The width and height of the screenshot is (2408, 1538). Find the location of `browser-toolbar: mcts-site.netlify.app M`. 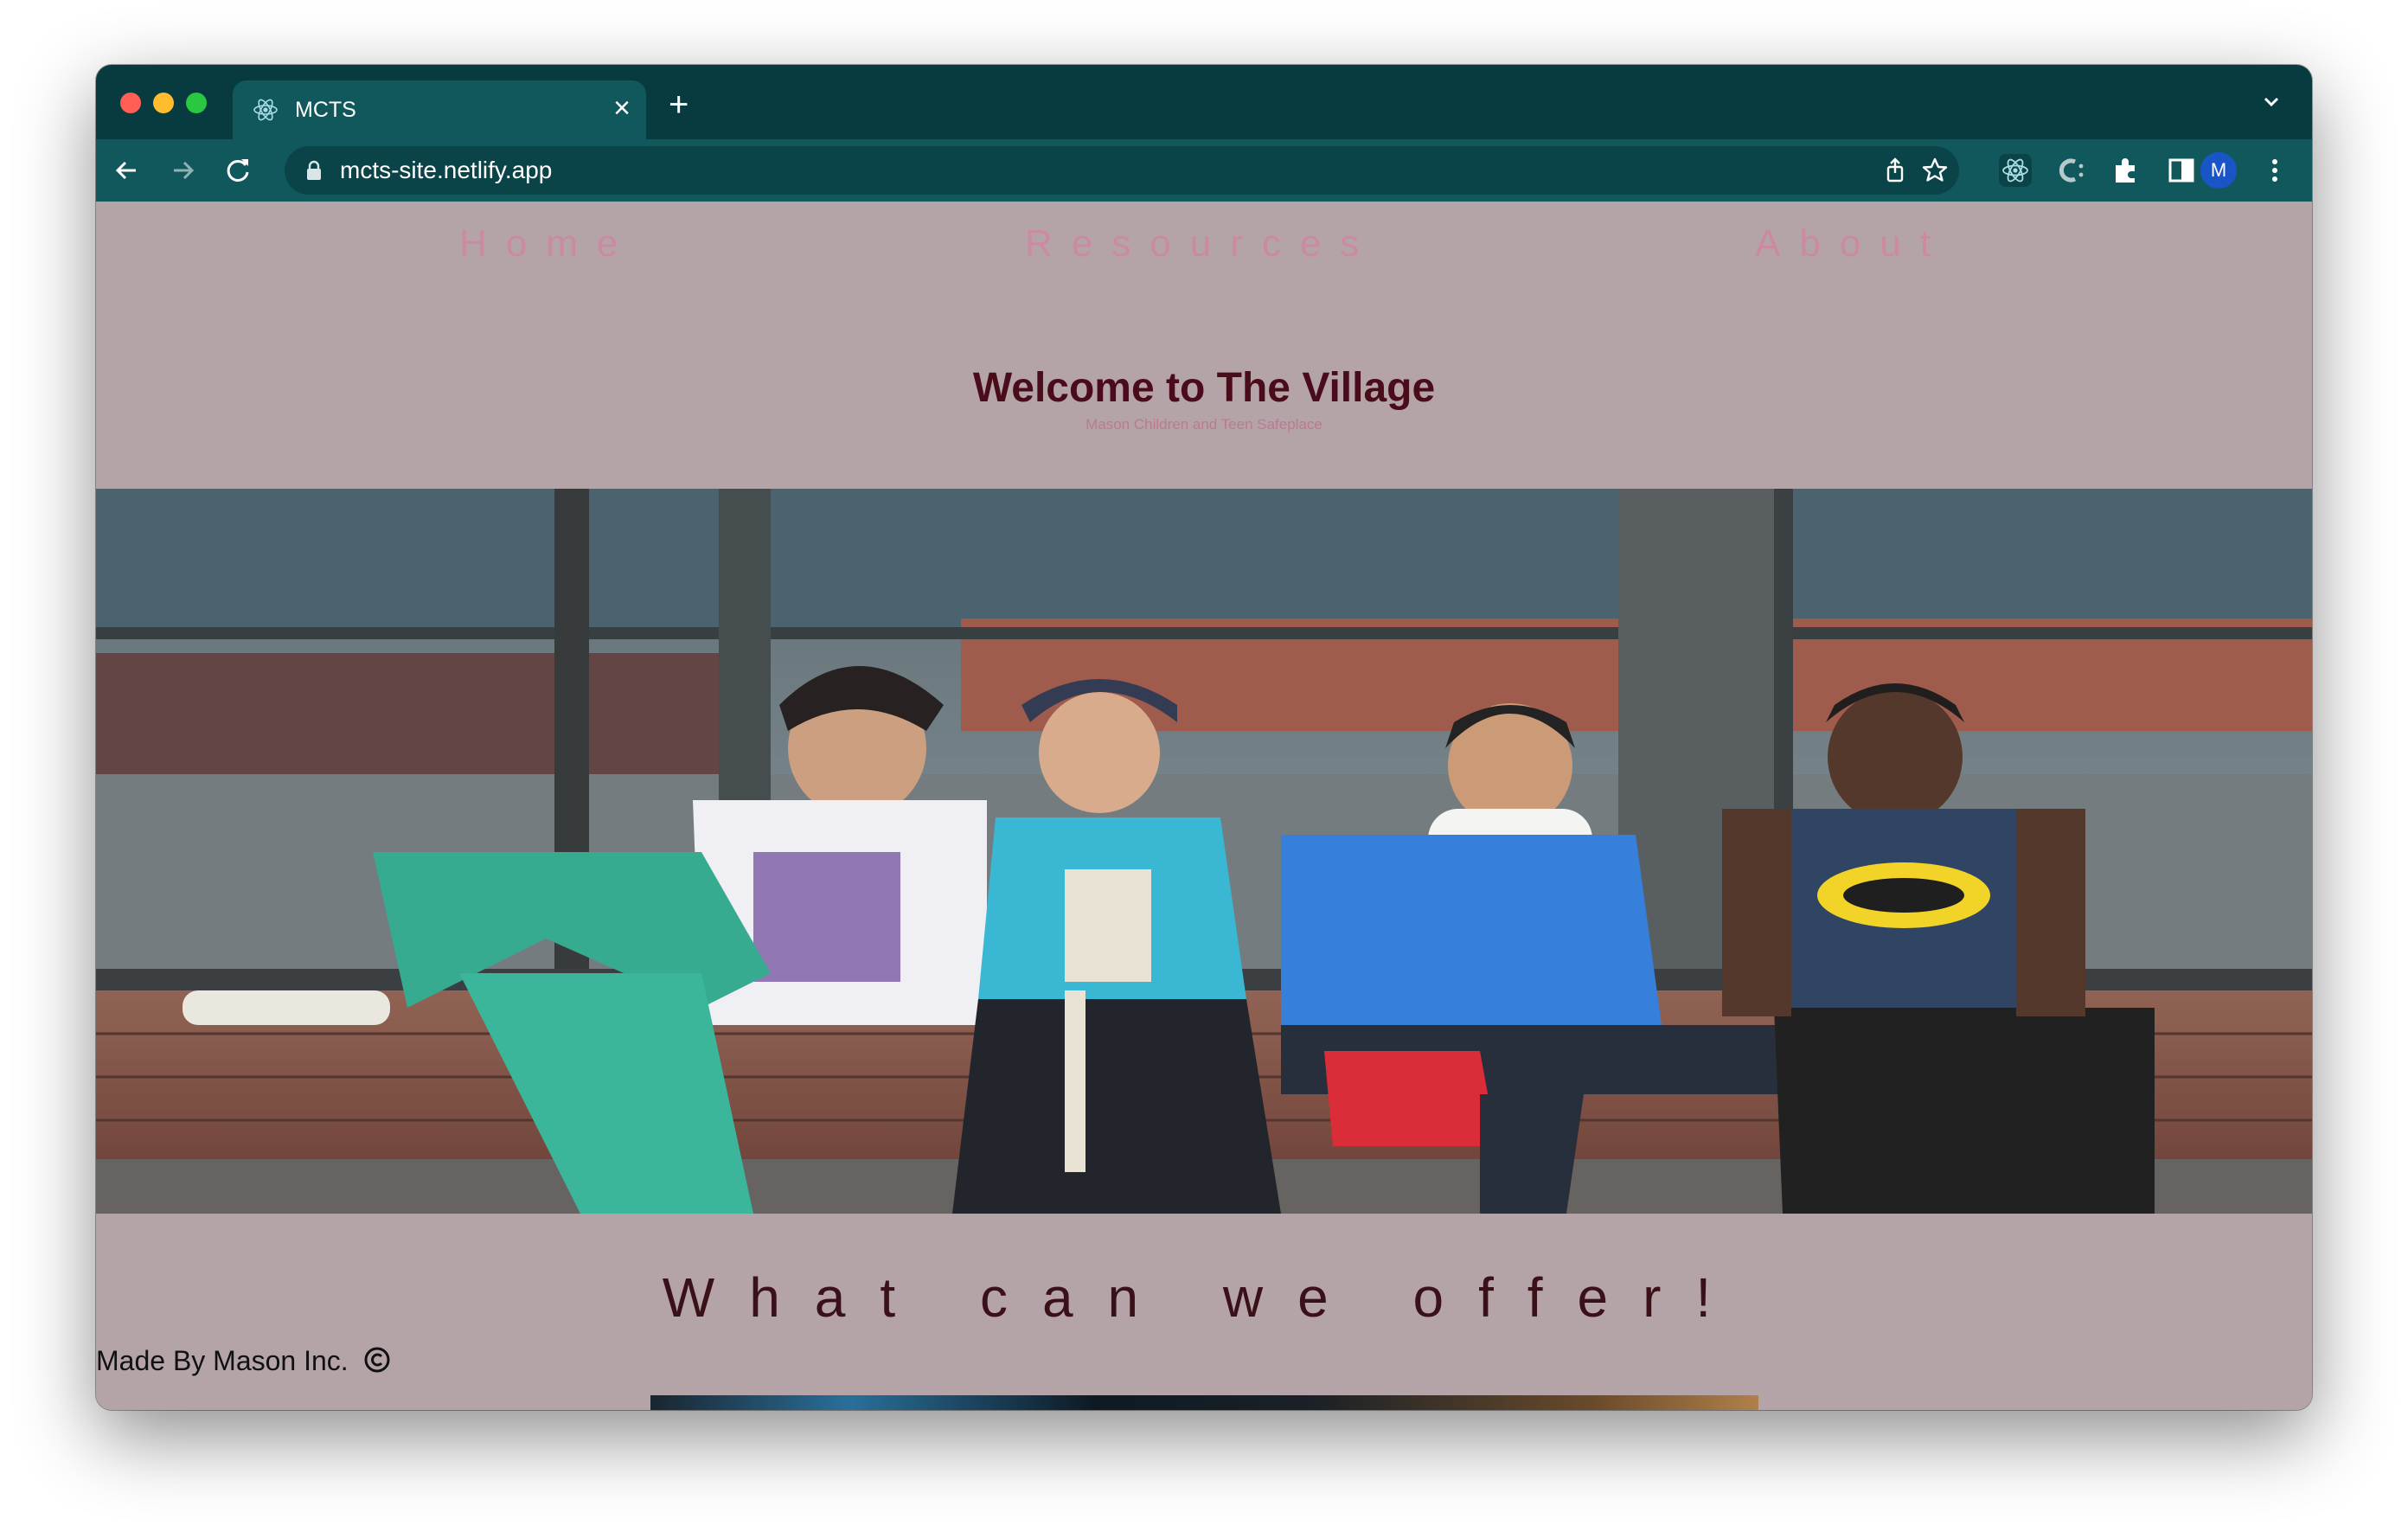

browser-toolbar: mcts-site.netlify.app M is located at coordinates (1204, 170).